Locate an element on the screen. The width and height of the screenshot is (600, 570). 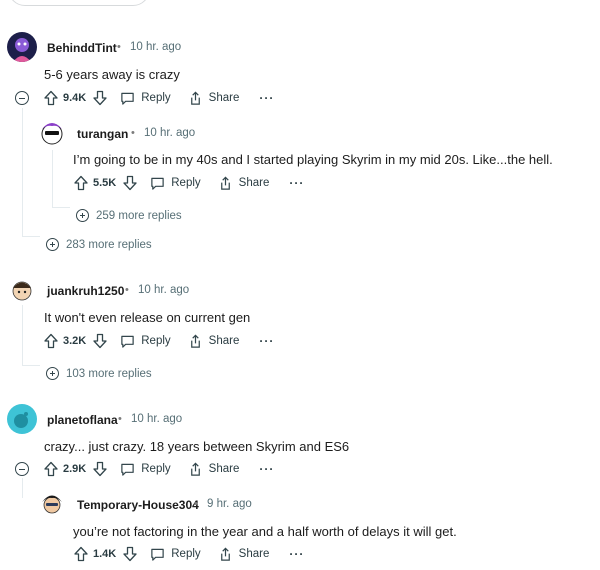
comment-username: juankruh1250 is located at coordinates (85, 291).